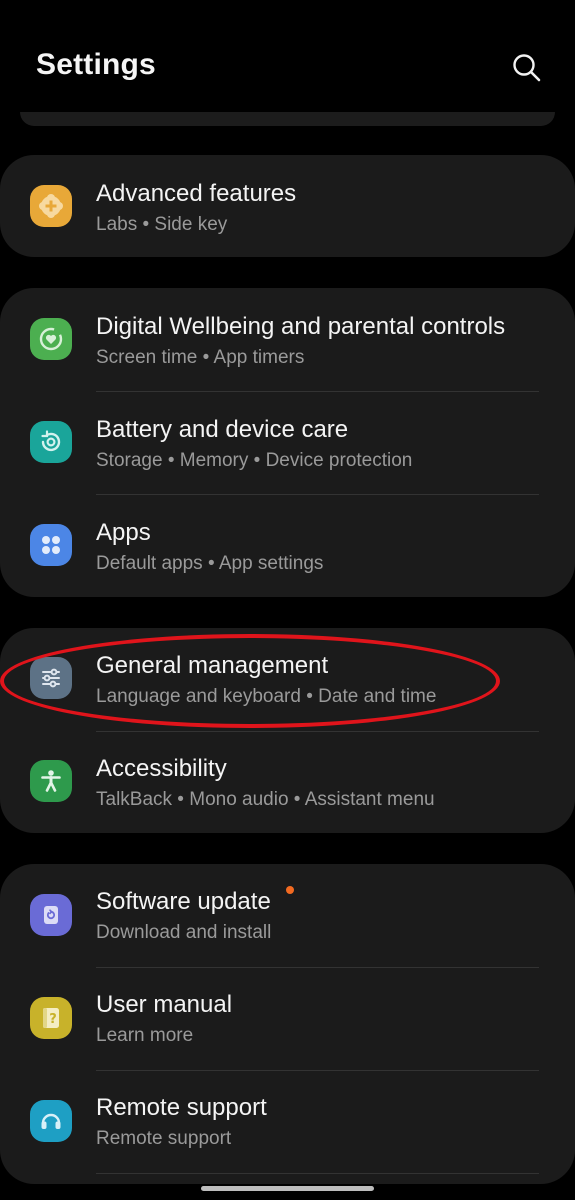  Describe the element at coordinates (266, 696) in the screenshot. I see `row-subtitle: Language and keyboard • Date and time` at that location.